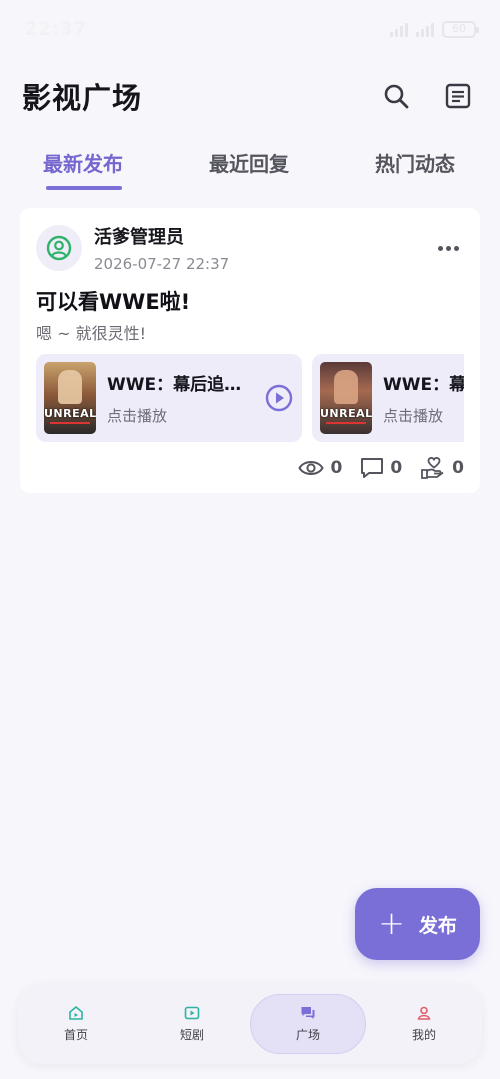 Image resolution: width=500 pixels, height=1079 pixels. Describe the element at coordinates (191, 1035) in the screenshot. I see `nav-label: 短剧` at that location.